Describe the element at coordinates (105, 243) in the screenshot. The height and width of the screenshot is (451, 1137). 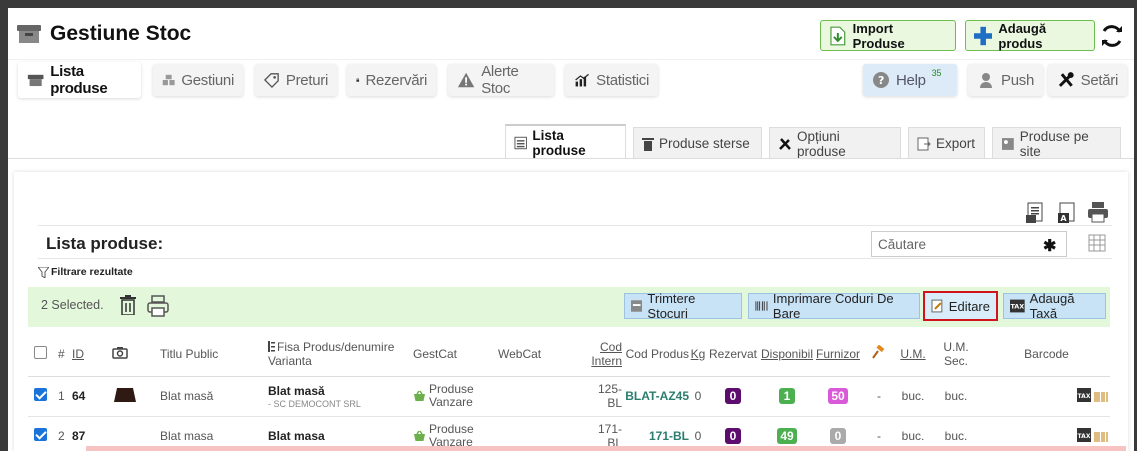
I see `list-title: Lista produse:` at that location.